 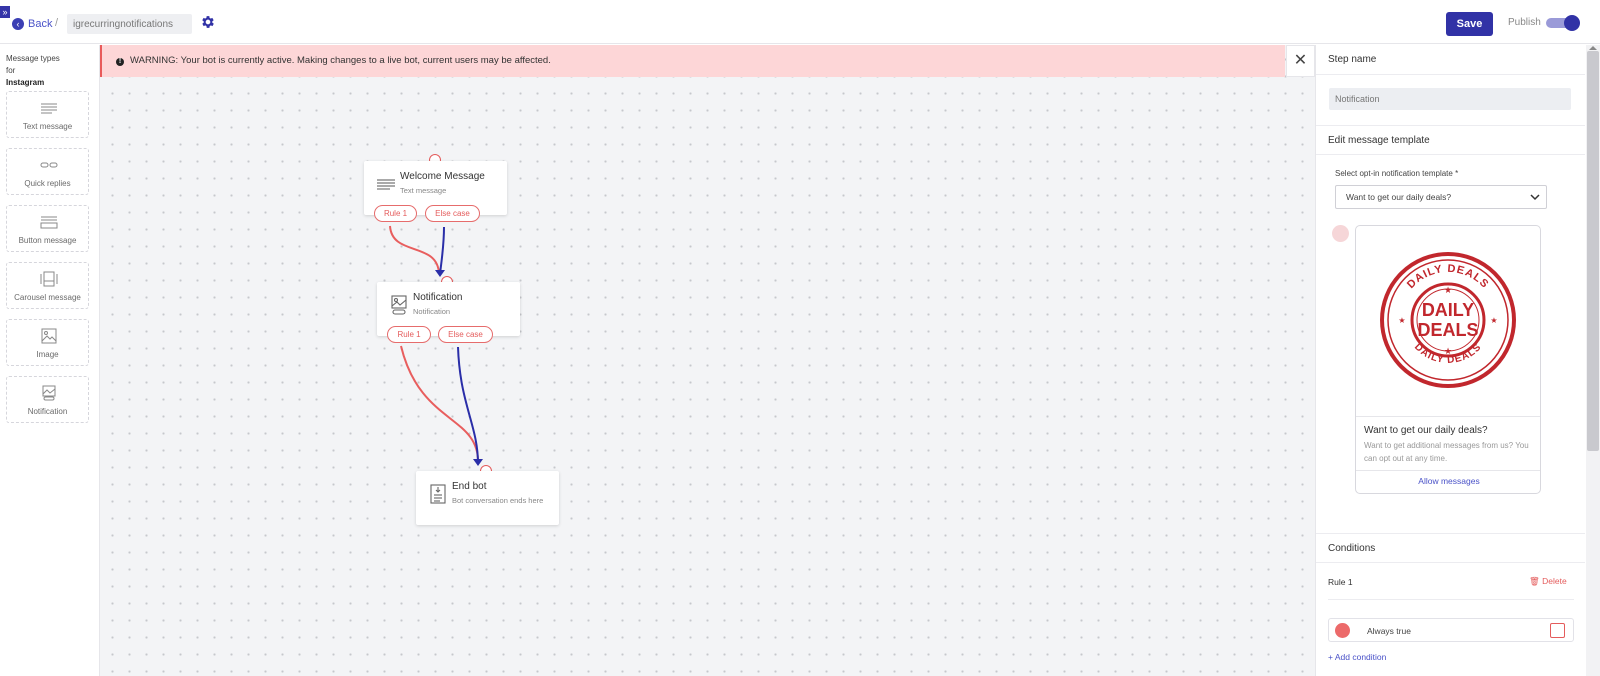 I want to click on palette-item-label: Text message, so click(x=47, y=126).